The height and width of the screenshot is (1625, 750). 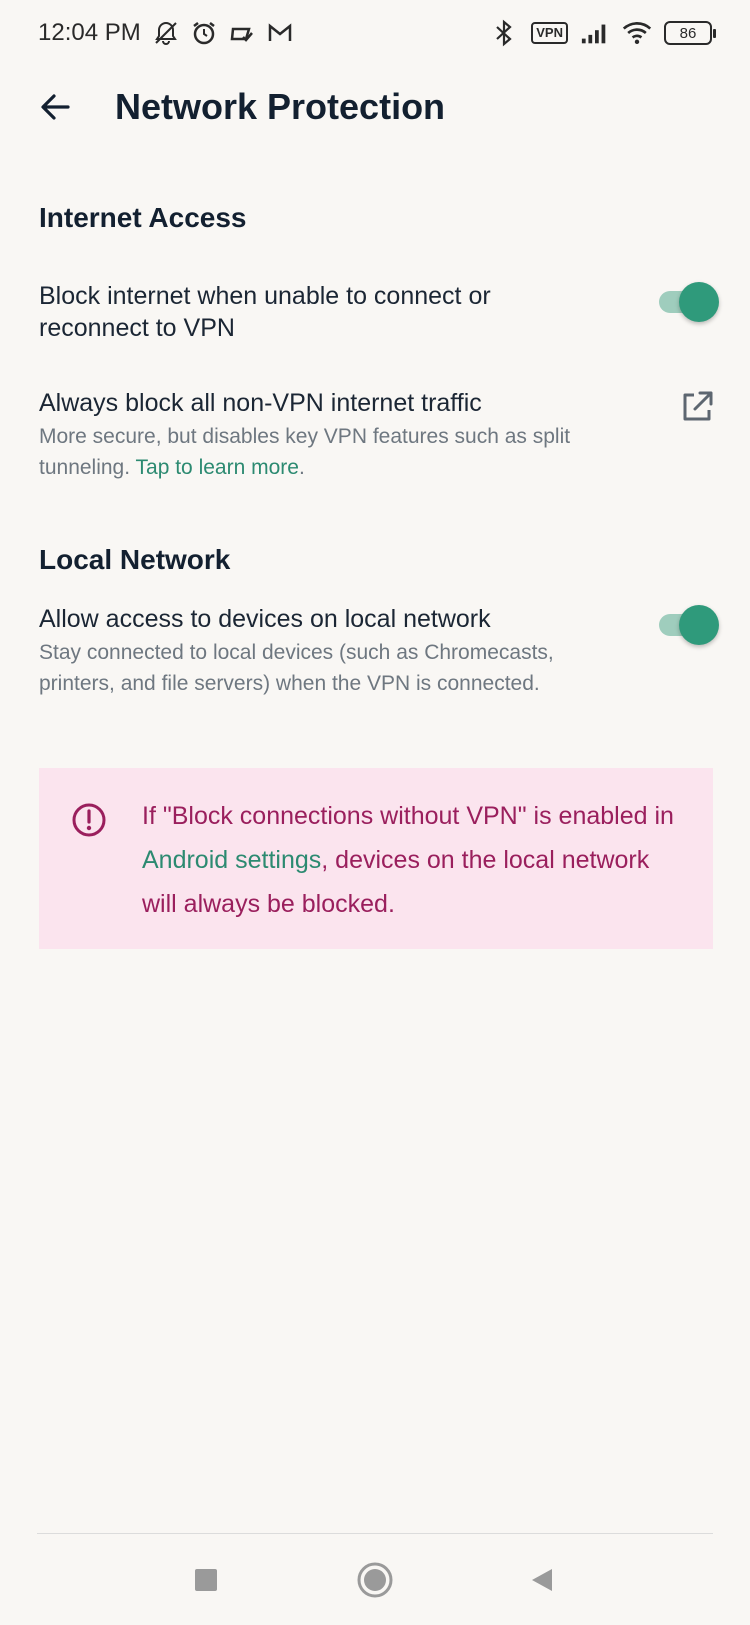 I want to click on status-bar: 12:04 PM VPN 86, so click(x=375, y=33).